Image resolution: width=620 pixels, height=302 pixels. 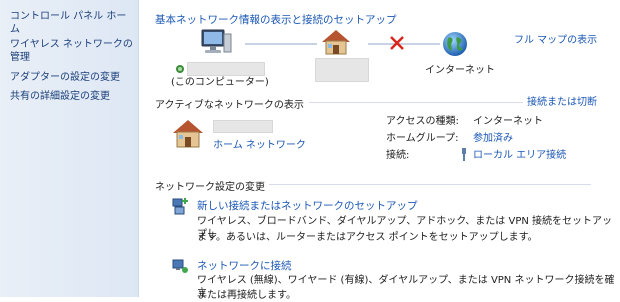 What do you see at coordinates (398, 155) in the screenshot?
I see `connection-label: 接続:` at bounding box center [398, 155].